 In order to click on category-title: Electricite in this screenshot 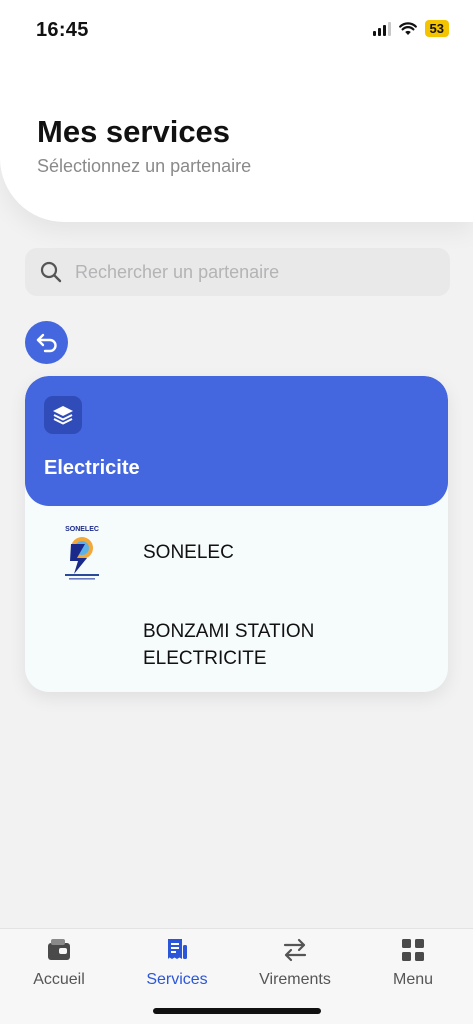, I will do `click(92, 468)`.